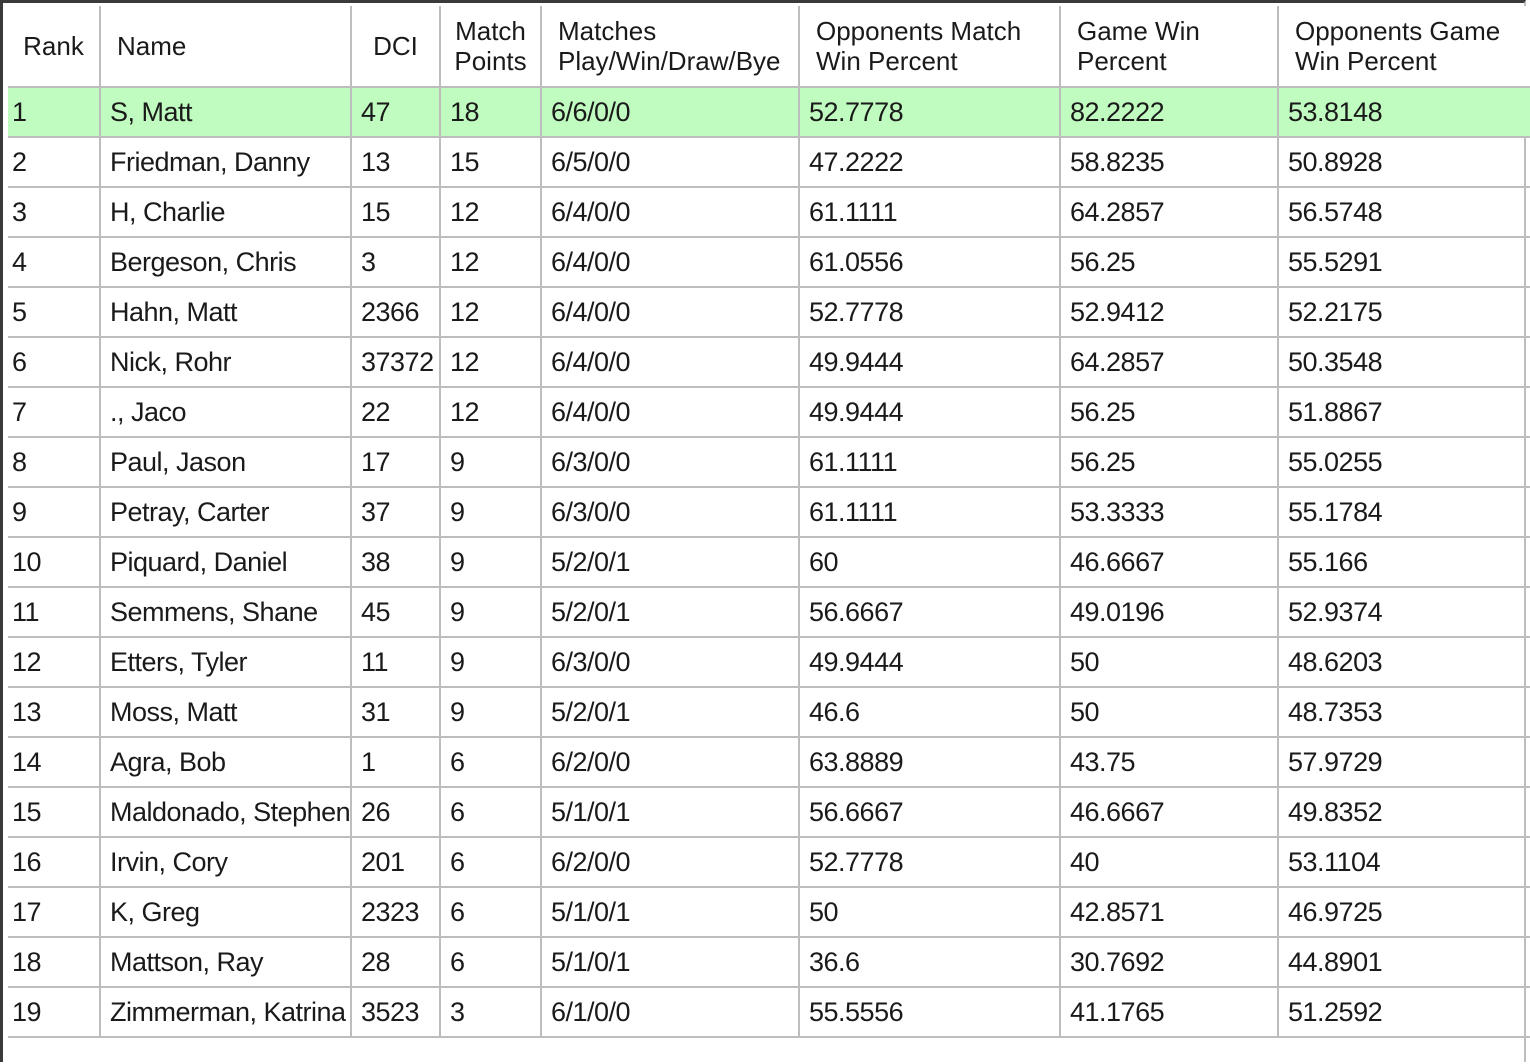 This screenshot has width=1530, height=1064. I want to click on table-row: 14 Agra, Bob 1 6 6/2/0/0 63.8889 43.75 57.9729, so click(769, 762).